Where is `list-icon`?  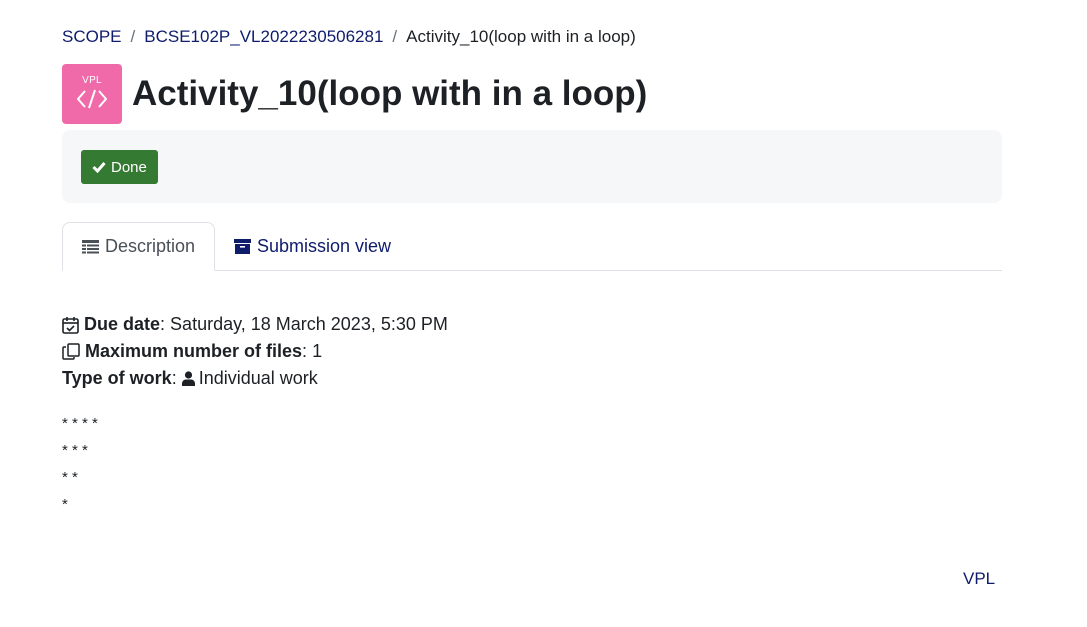
list-icon is located at coordinates (90, 246).